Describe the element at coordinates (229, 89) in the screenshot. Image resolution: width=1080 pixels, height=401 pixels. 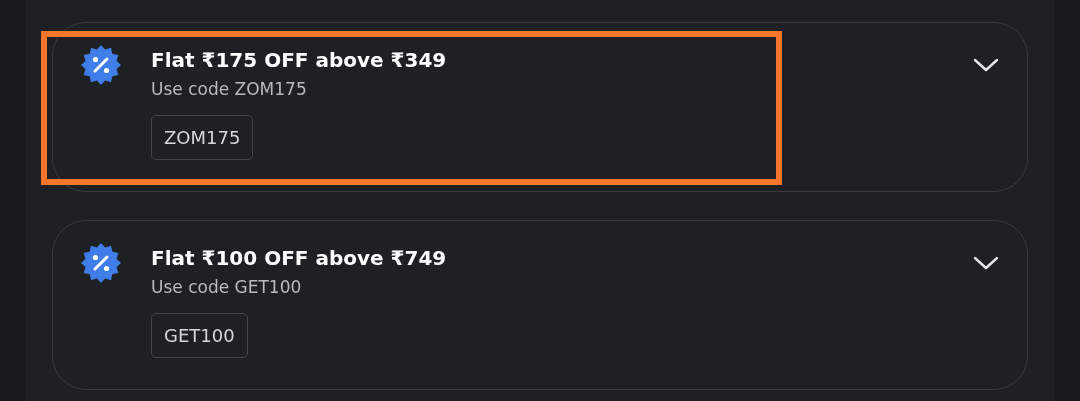
I see `offer-subtitle: Use code ZOM175` at that location.